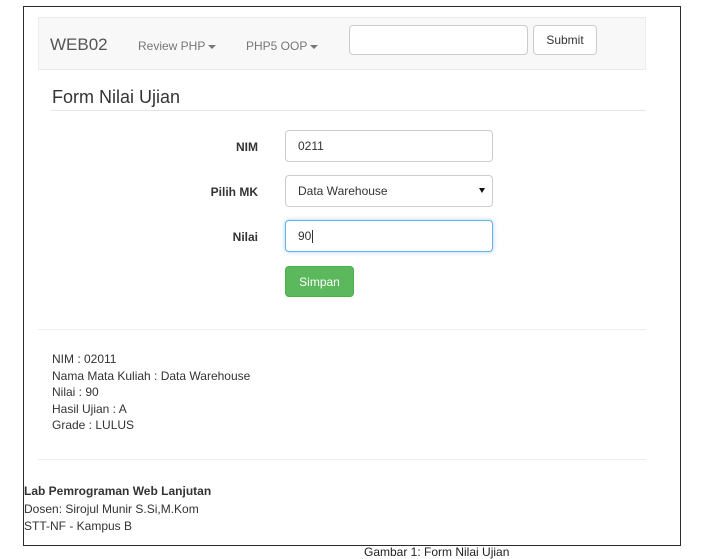  I want to click on nilai-label: Nilai, so click(245, 237).